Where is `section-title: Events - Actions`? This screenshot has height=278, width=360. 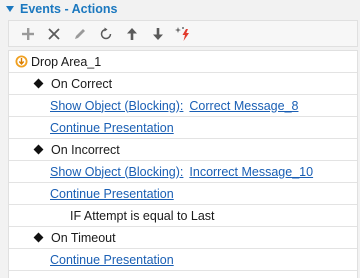 section-title: Events - Actions is located at coordinates (69, 9).